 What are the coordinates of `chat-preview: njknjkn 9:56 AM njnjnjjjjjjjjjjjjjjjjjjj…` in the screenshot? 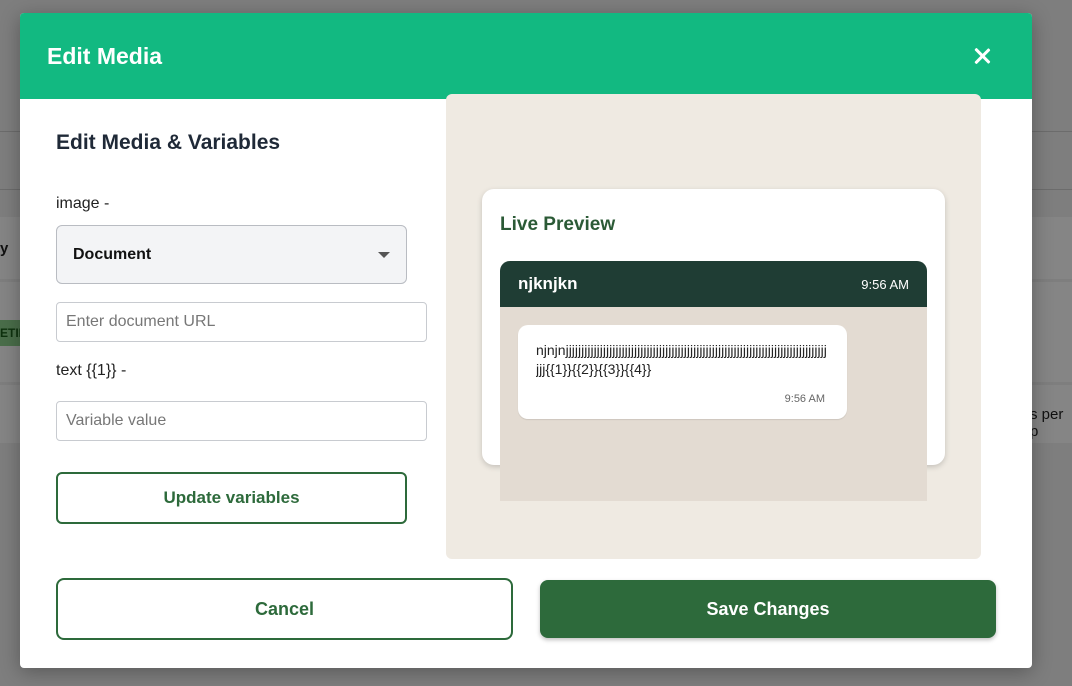 It's located at (713, 381).